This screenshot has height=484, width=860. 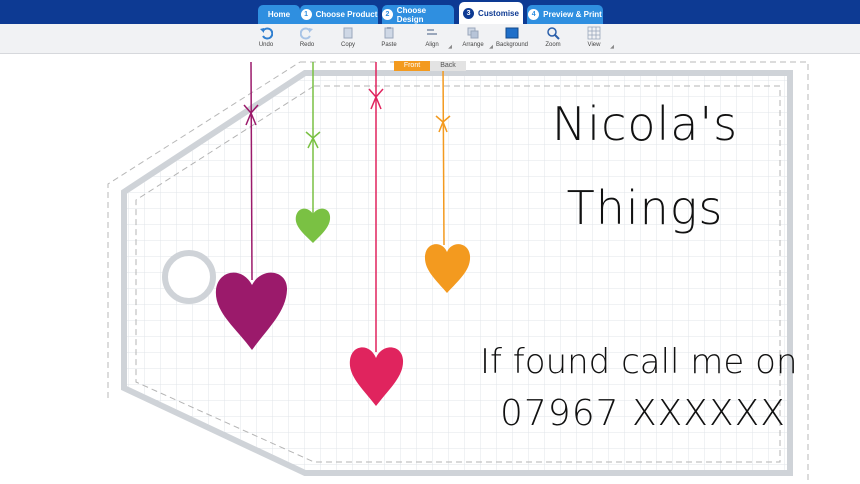 I want to click on copy-button: Copy, so click(x=348, y=39).